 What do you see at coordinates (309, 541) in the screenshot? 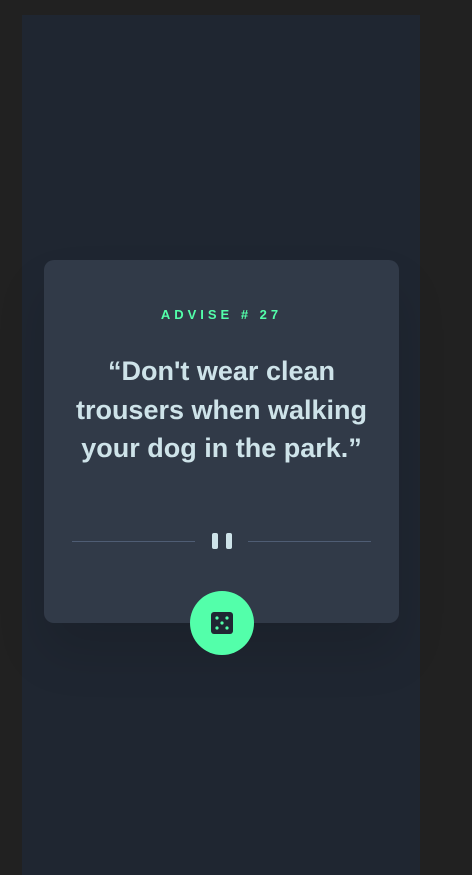
I see `divider-line-right` at bounding box center [309, 541].